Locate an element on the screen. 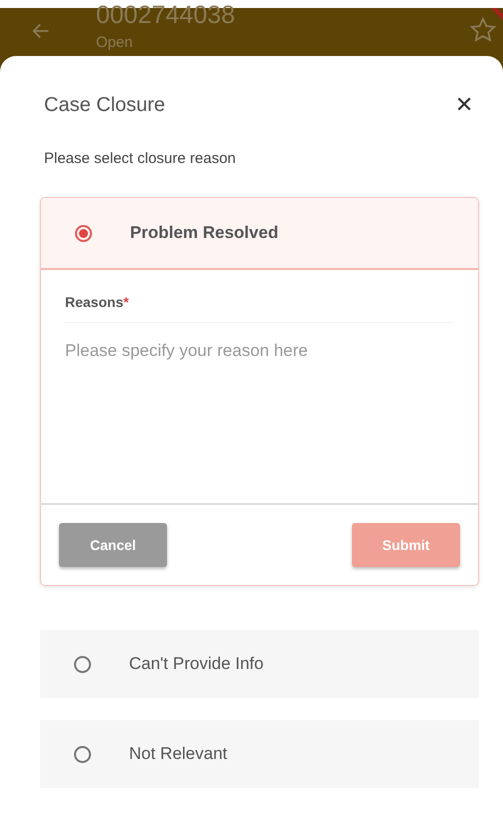 This screenshot has height=824, width=503. star-icon is located at coordinates (483, 30).